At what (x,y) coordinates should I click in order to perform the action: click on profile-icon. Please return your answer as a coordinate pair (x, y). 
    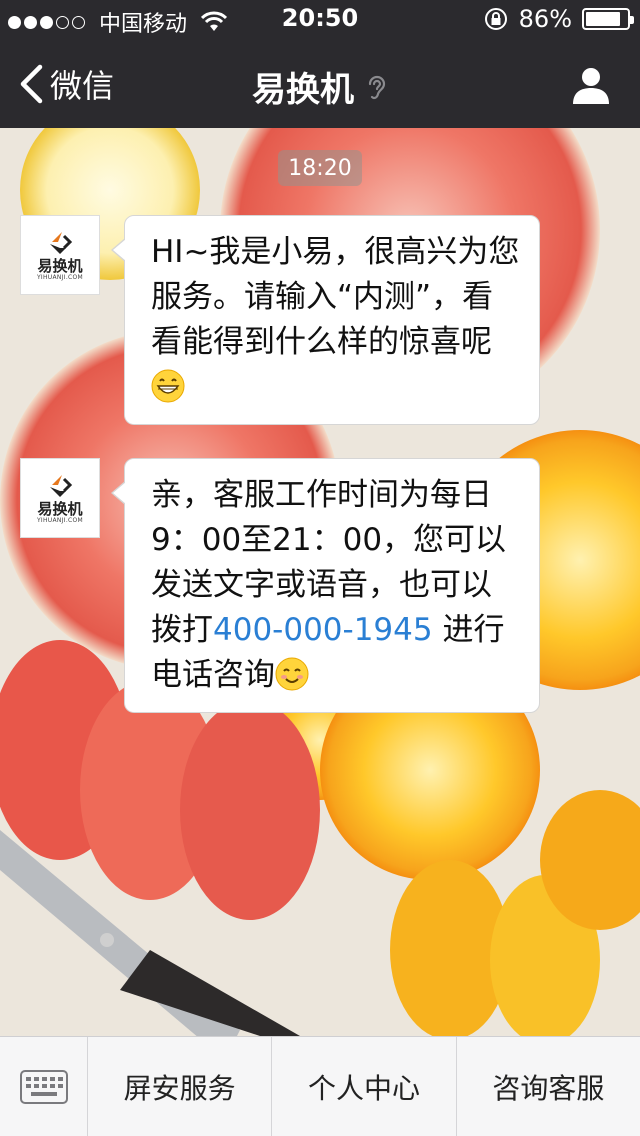
    Looking at the image, I should click on (591, 85).